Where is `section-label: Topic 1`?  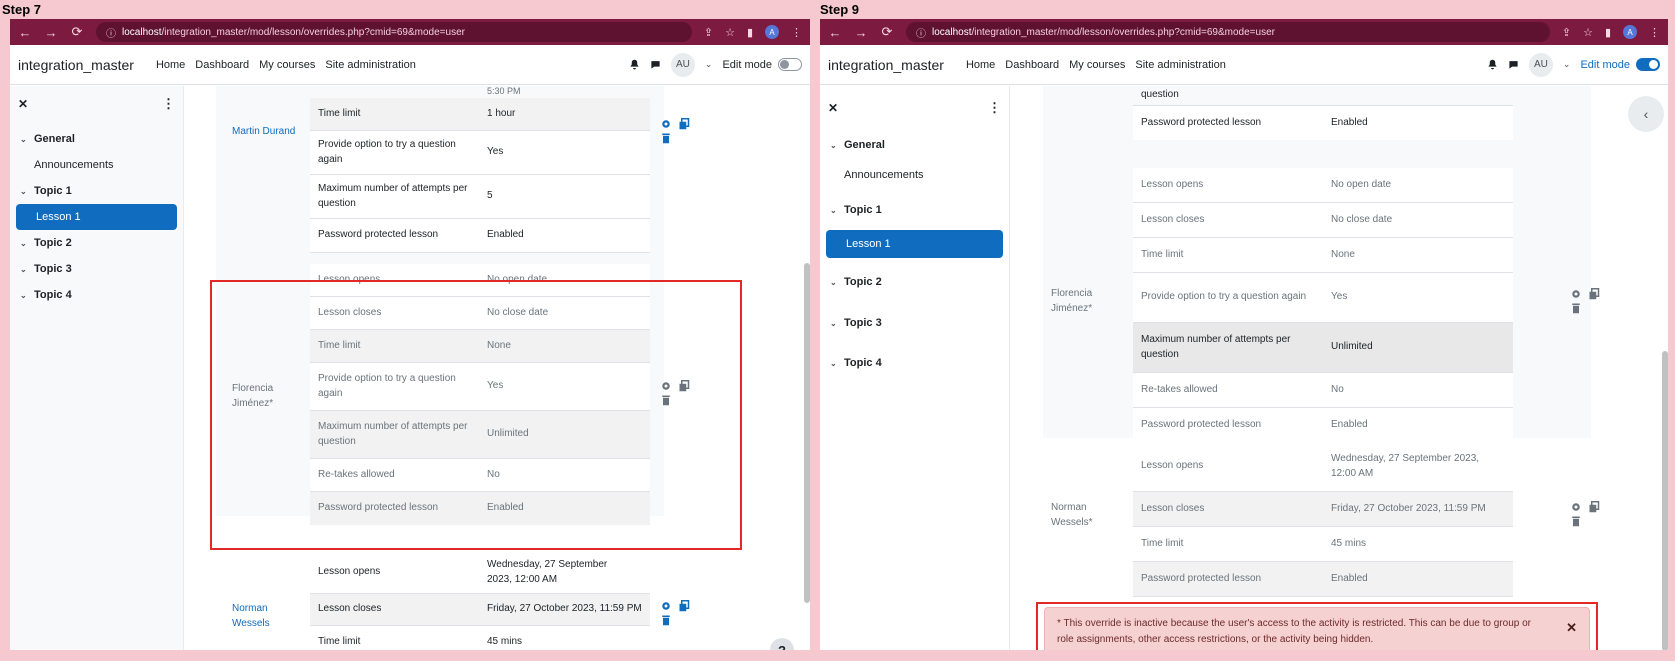 section-label: Topic 1 is located at coordinates (863, 210).